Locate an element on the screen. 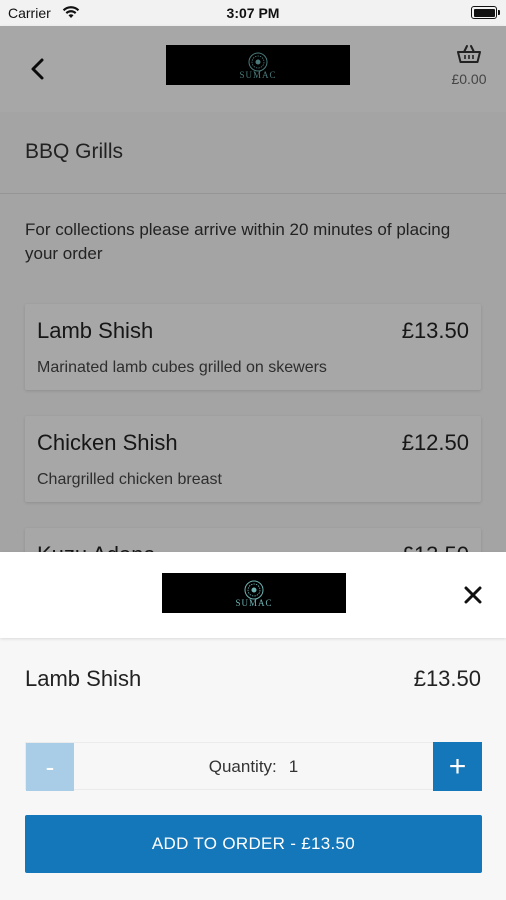 Image resolution: width=506 pixels, height=900 pixels. logo-text: SUMAC is located at coordinates (254, 602).